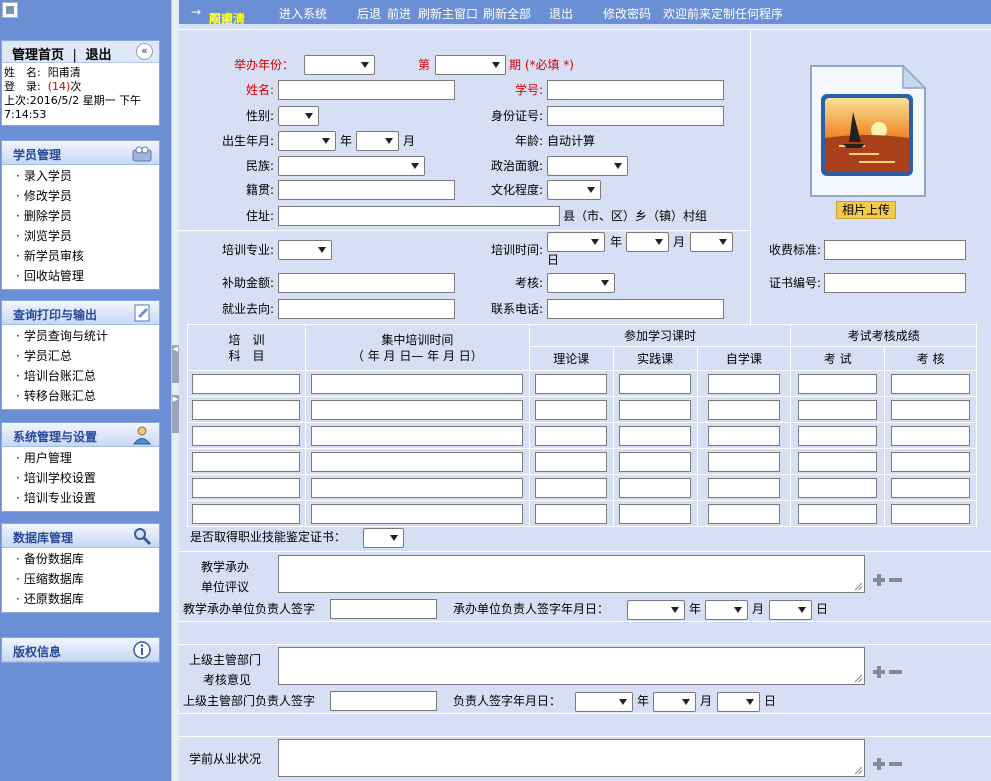 This screenshot has height=781, width=991. Describe the element at coordinates (711, 242) in the screenshot. I see `train-day-select` at that location.